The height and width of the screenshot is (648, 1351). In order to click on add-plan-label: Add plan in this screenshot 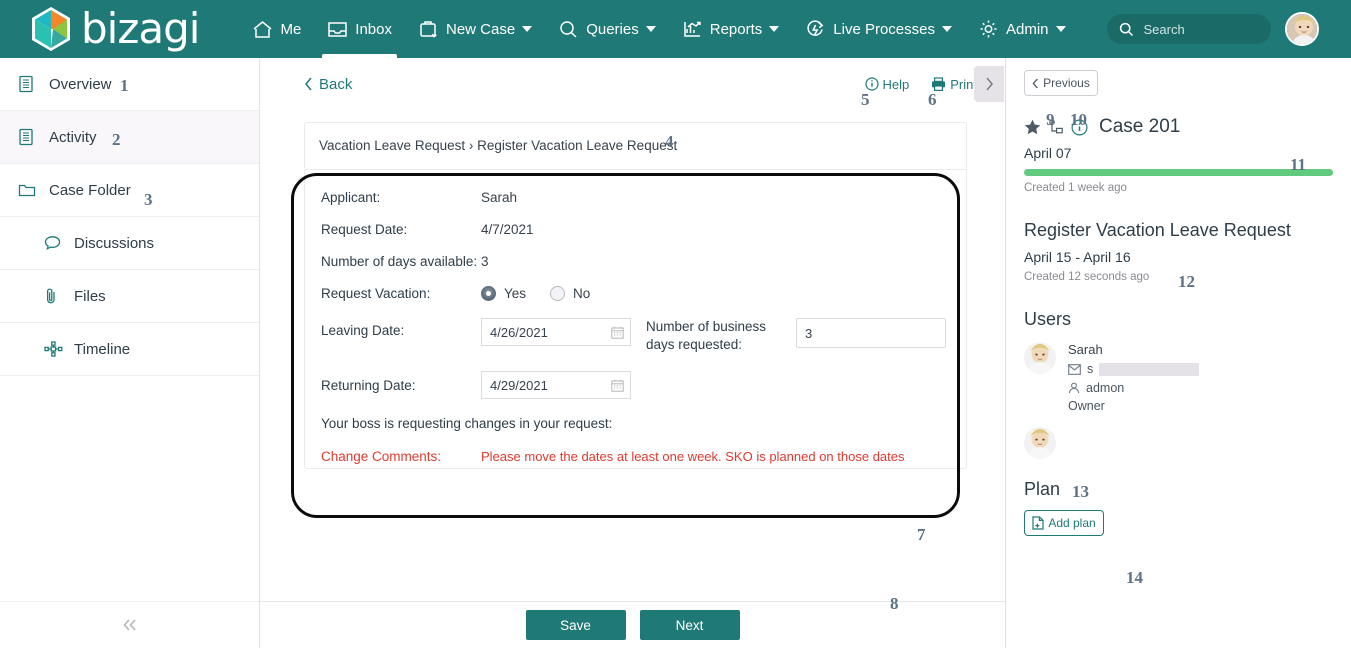, I will do `click(1072, 523)`.